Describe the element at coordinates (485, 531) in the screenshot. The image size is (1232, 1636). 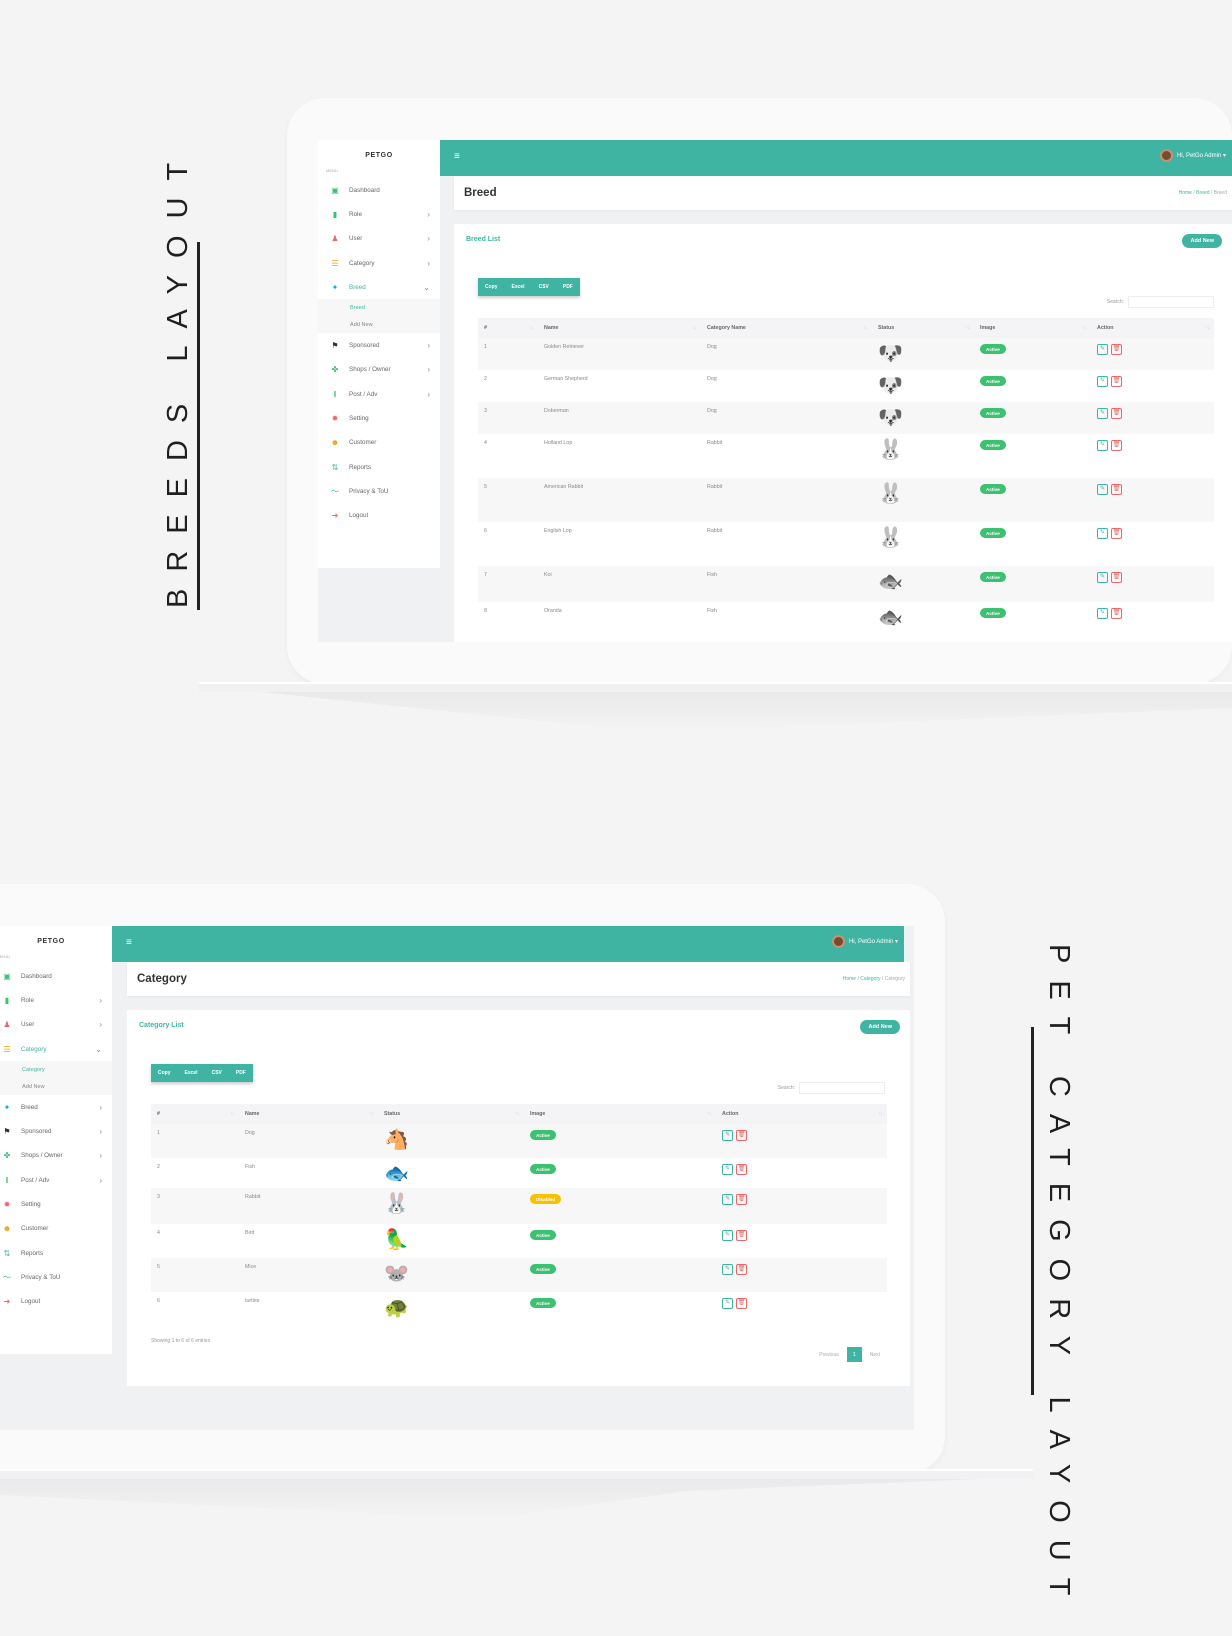
I see `row-id: 6` at that location.